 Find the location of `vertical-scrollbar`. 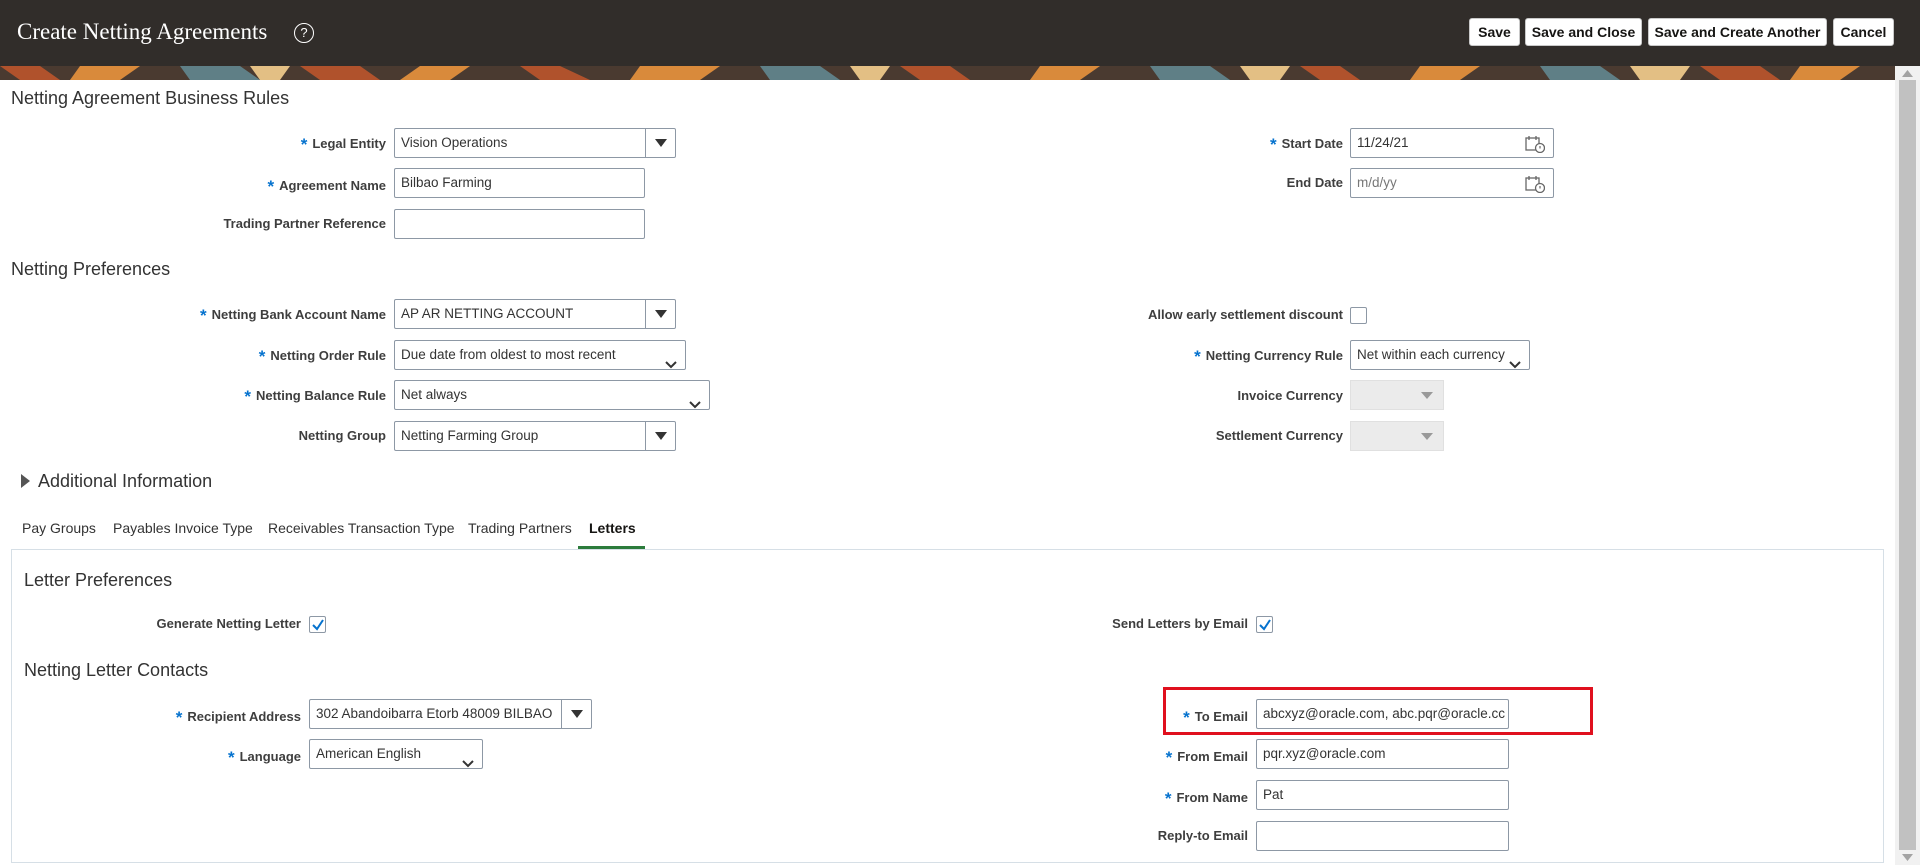

vertical-scrollbar is located at coordinates (1907, 465).